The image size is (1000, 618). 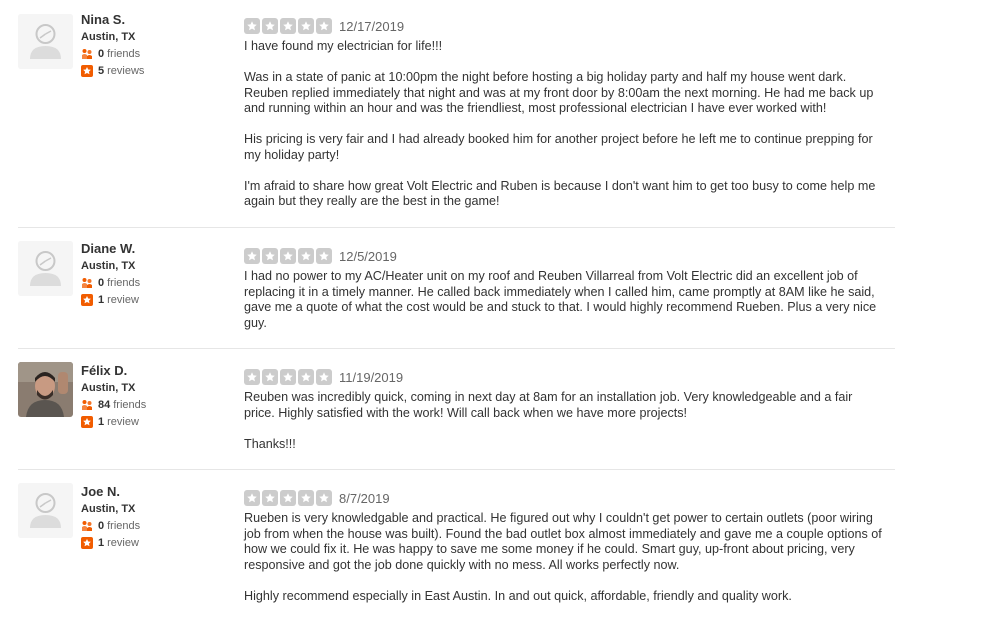 What do you see at coordinates (156, 274) in the screenshot?
I see `user-passport: Diane W. Austin, TX 0 friends 1 review` at bounding box center [156, 274].